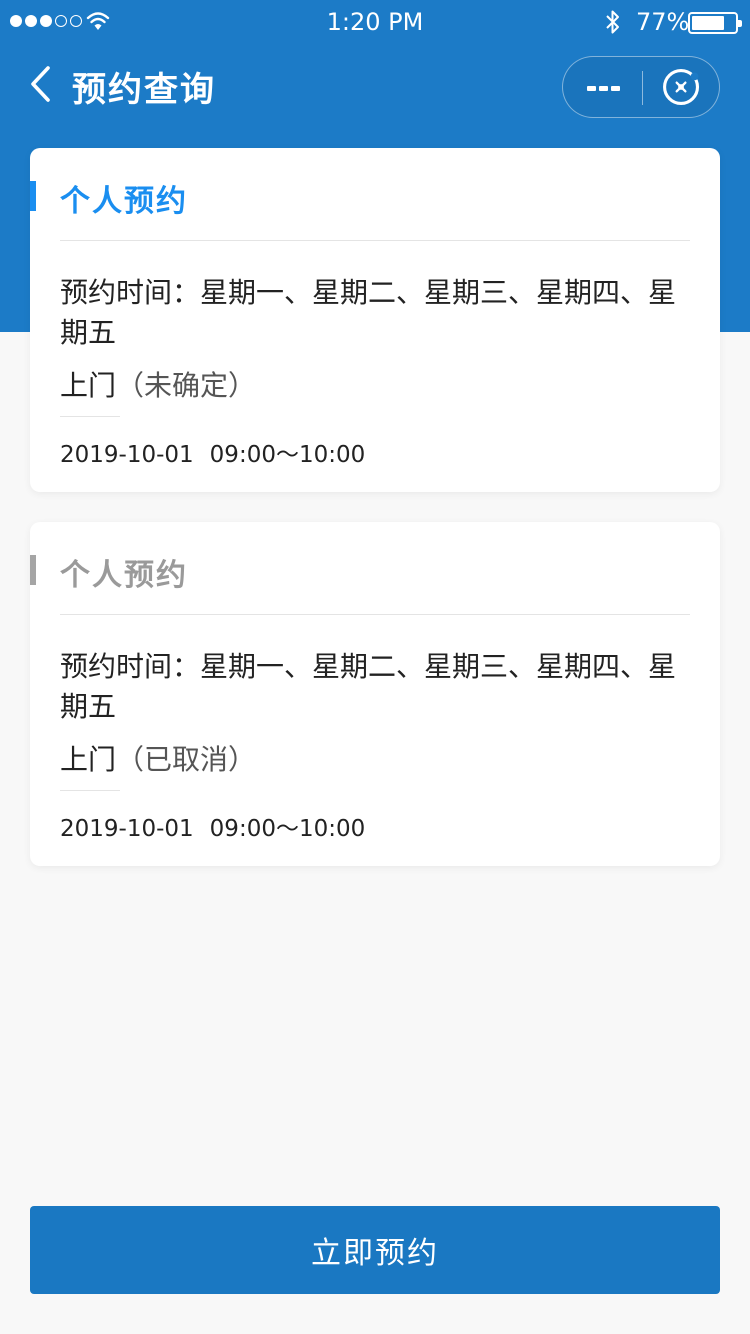 This screenshot has width=750, height=1334. Describe the element at coordinates (602, 87) in the screenshot. I see `more-menu-button` at that location.